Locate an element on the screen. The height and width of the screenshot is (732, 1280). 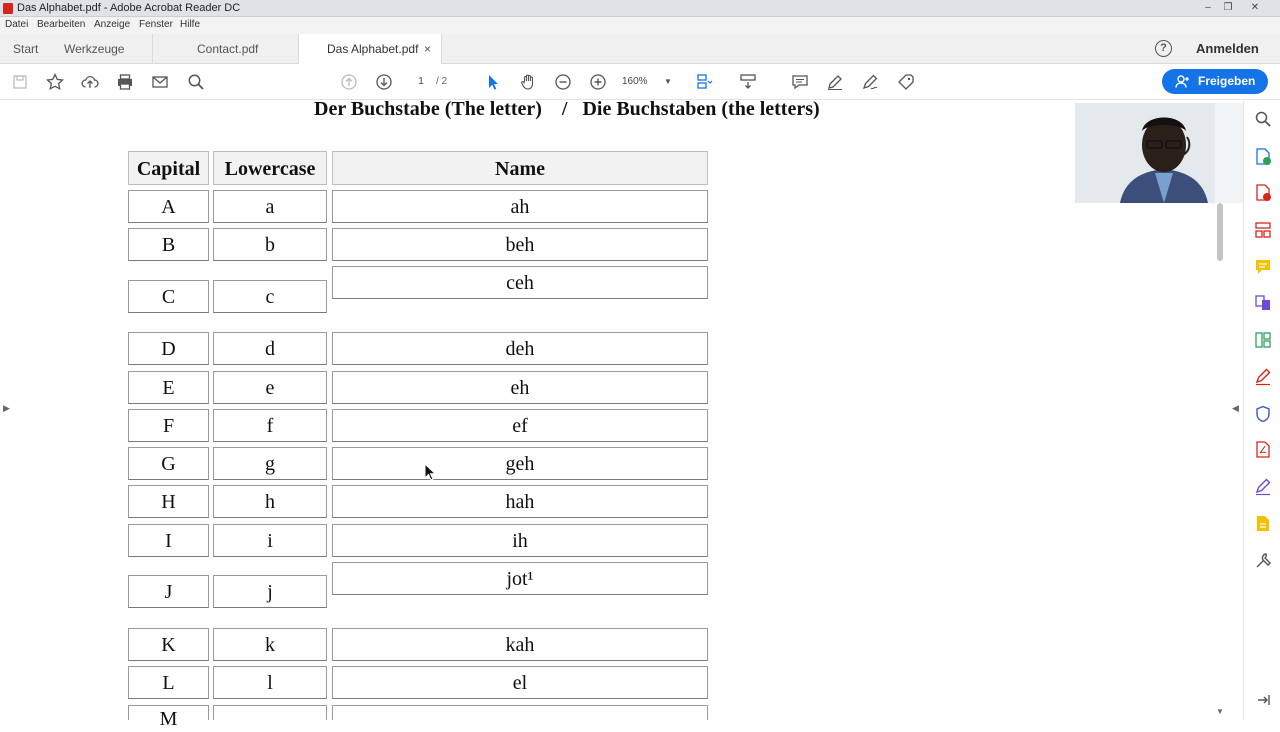
maximize-icon: ❐ is located at coordinates (1228, 8).